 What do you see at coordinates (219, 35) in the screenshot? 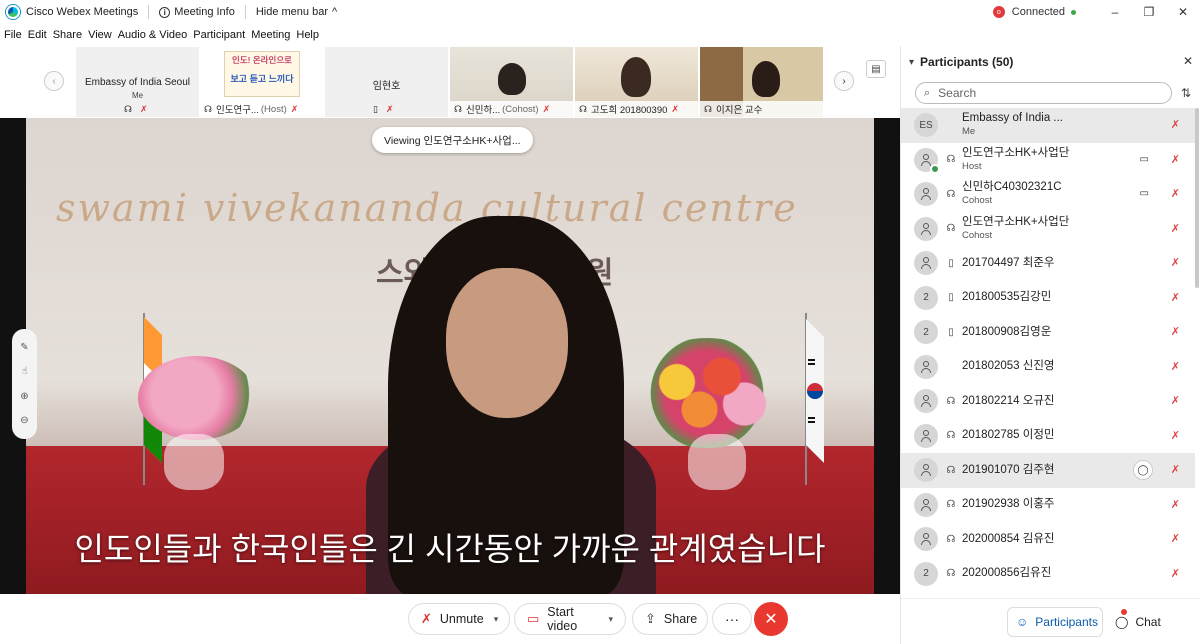
I see `menu-participant: Participant` at bounding box center [219, 35].